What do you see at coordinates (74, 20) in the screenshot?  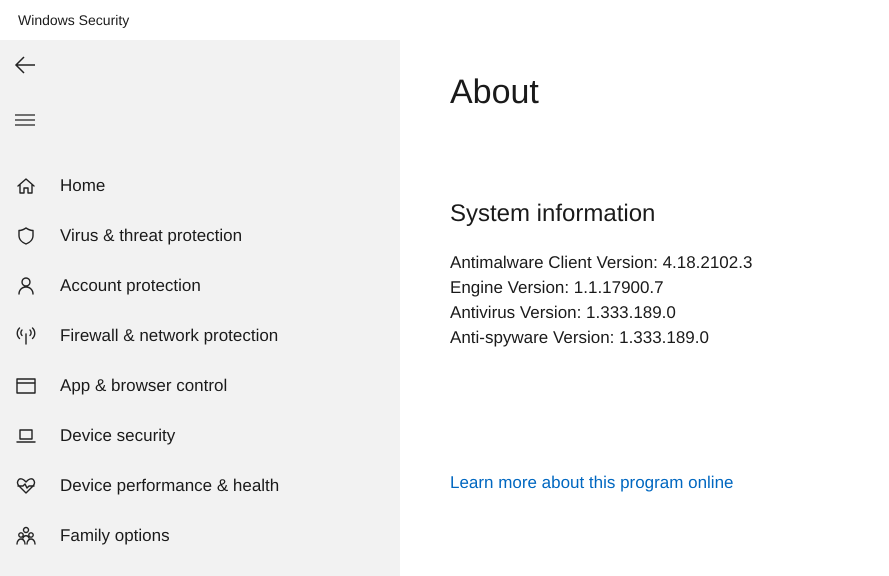 I see `window-title: Windows Security` at bounding box center [74, 20].